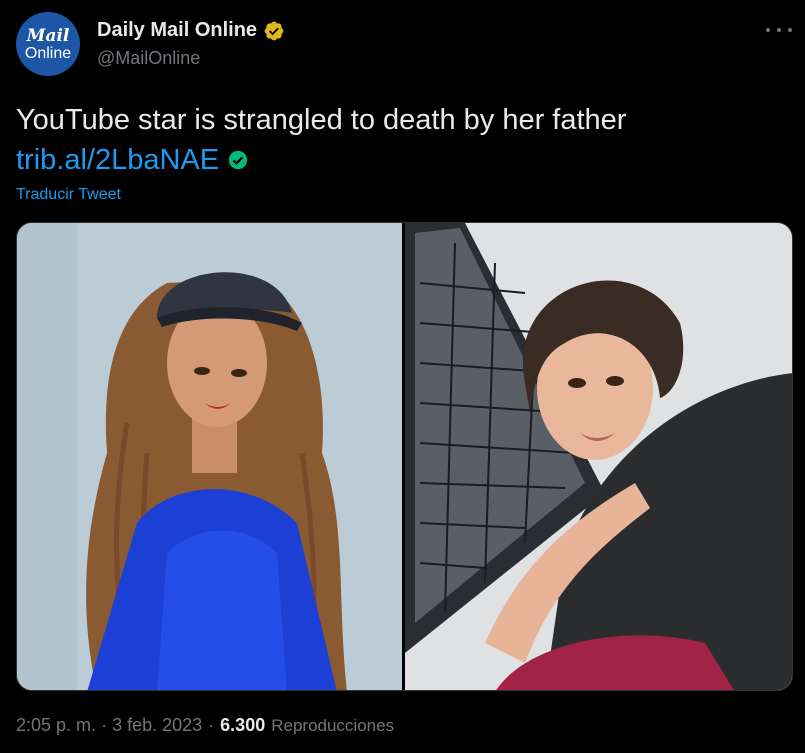 Image resolution: width=805 pixels, height=753 pixels. I want to click on tweet-link: trib.al/2LbaNAE, so click(132, 160).